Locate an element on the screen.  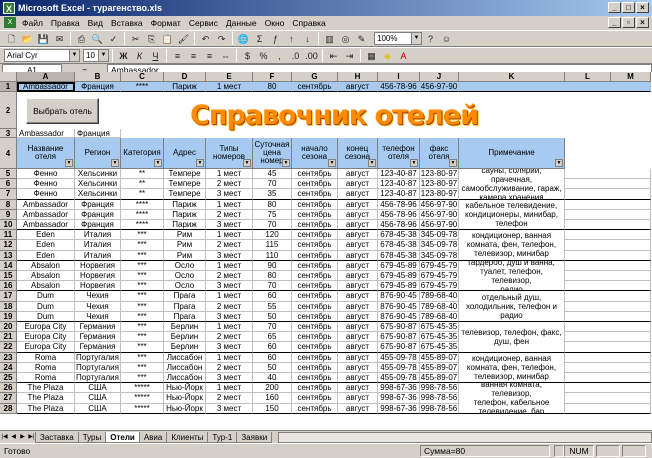
table-cell: 998-78-56 is located at coordinates (439, 398).